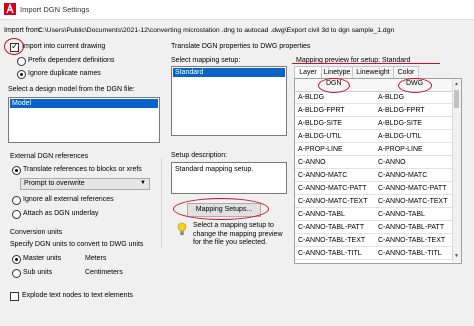 This screenshot has width=474, height=326. Describe the element at coordinates (54, 183) in the screenshot. I see `overwrite-dropdown-value: Prompt to overwrite` at that location.